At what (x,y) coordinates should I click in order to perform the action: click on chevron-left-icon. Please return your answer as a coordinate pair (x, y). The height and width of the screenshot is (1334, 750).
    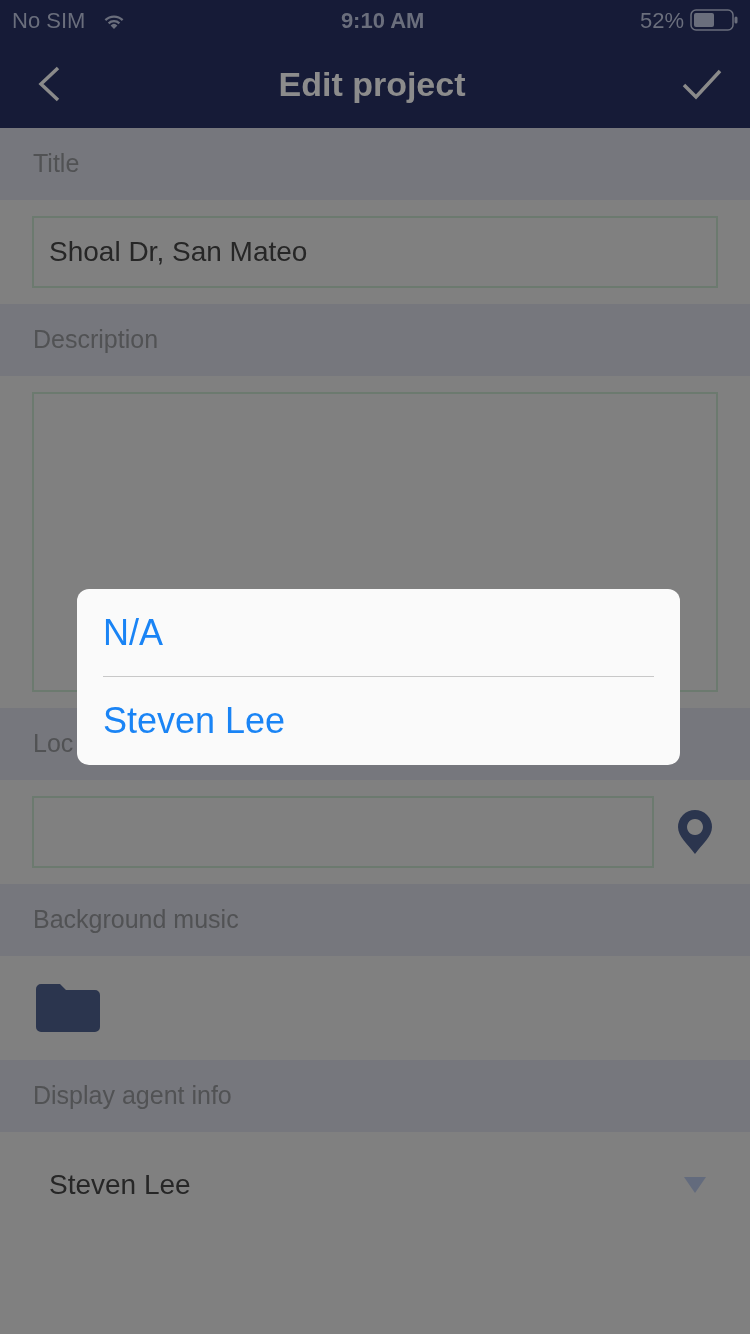
    Looking at the image, I should click on (49, 84).